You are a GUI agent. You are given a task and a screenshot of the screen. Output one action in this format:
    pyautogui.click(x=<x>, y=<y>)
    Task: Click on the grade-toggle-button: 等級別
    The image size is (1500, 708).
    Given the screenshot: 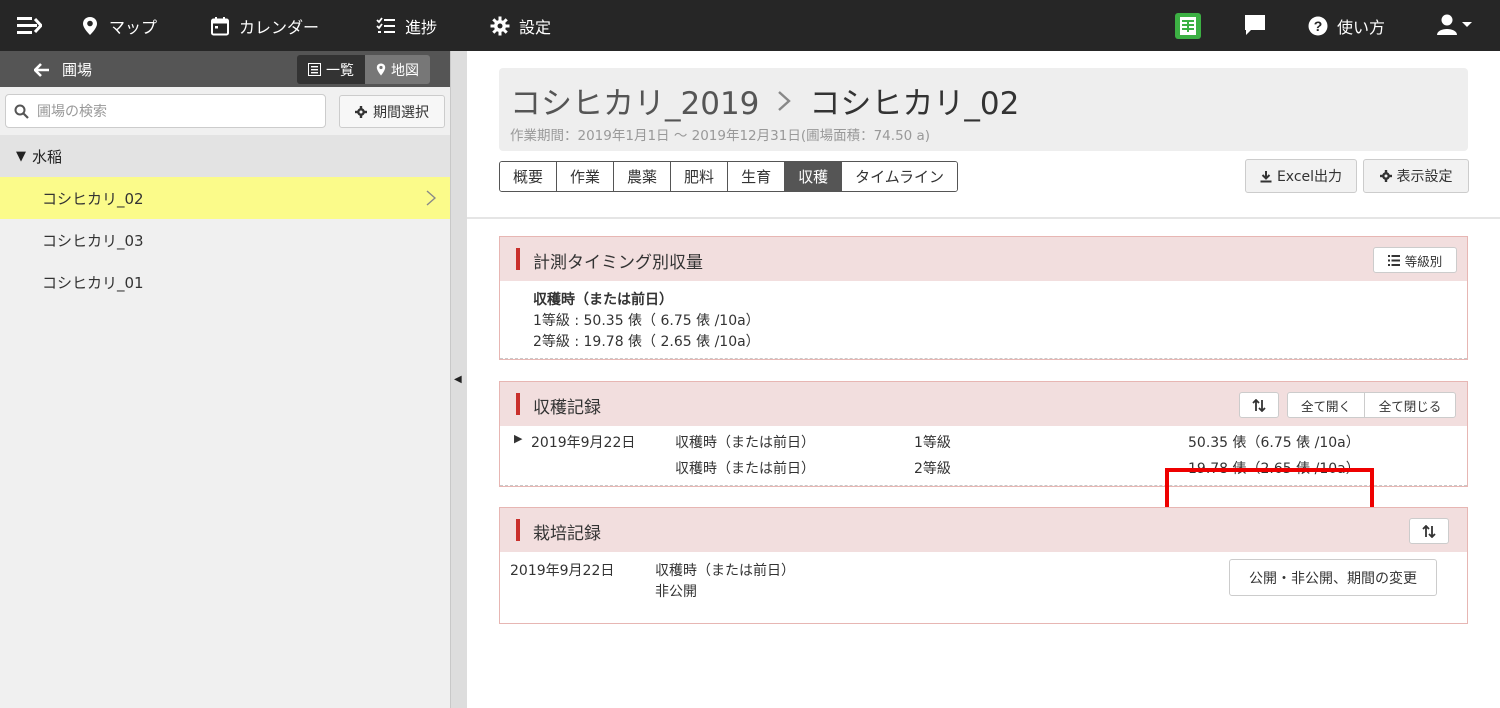 What is the action you would take?
    pyautogui.click(x=1415, y=260)
    